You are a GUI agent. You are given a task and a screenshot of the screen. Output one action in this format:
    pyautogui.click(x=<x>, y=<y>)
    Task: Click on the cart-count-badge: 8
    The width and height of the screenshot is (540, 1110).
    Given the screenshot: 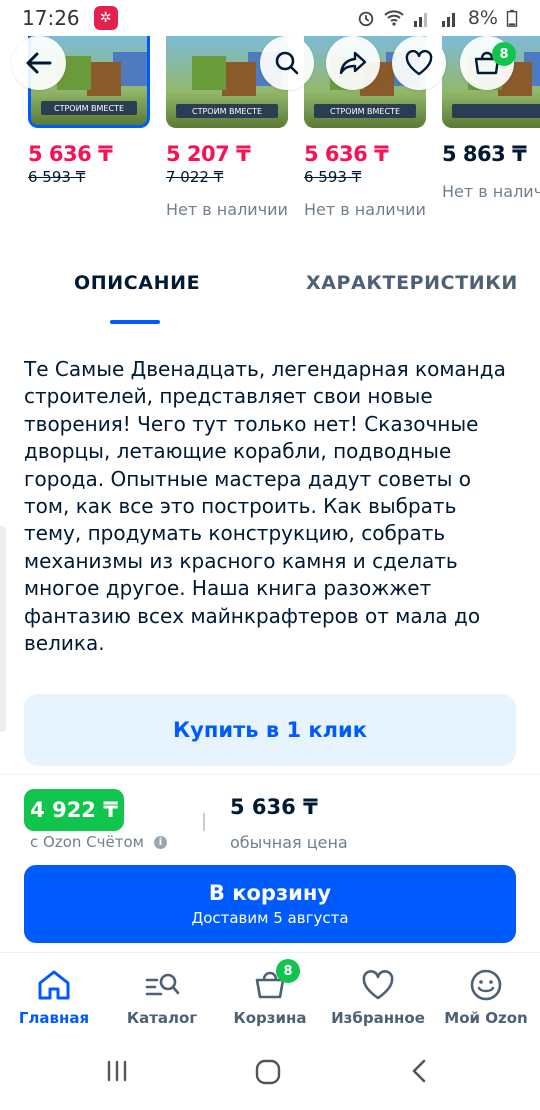 What is the action you would take?
    pyautogui.click(x=504, y=54)
    